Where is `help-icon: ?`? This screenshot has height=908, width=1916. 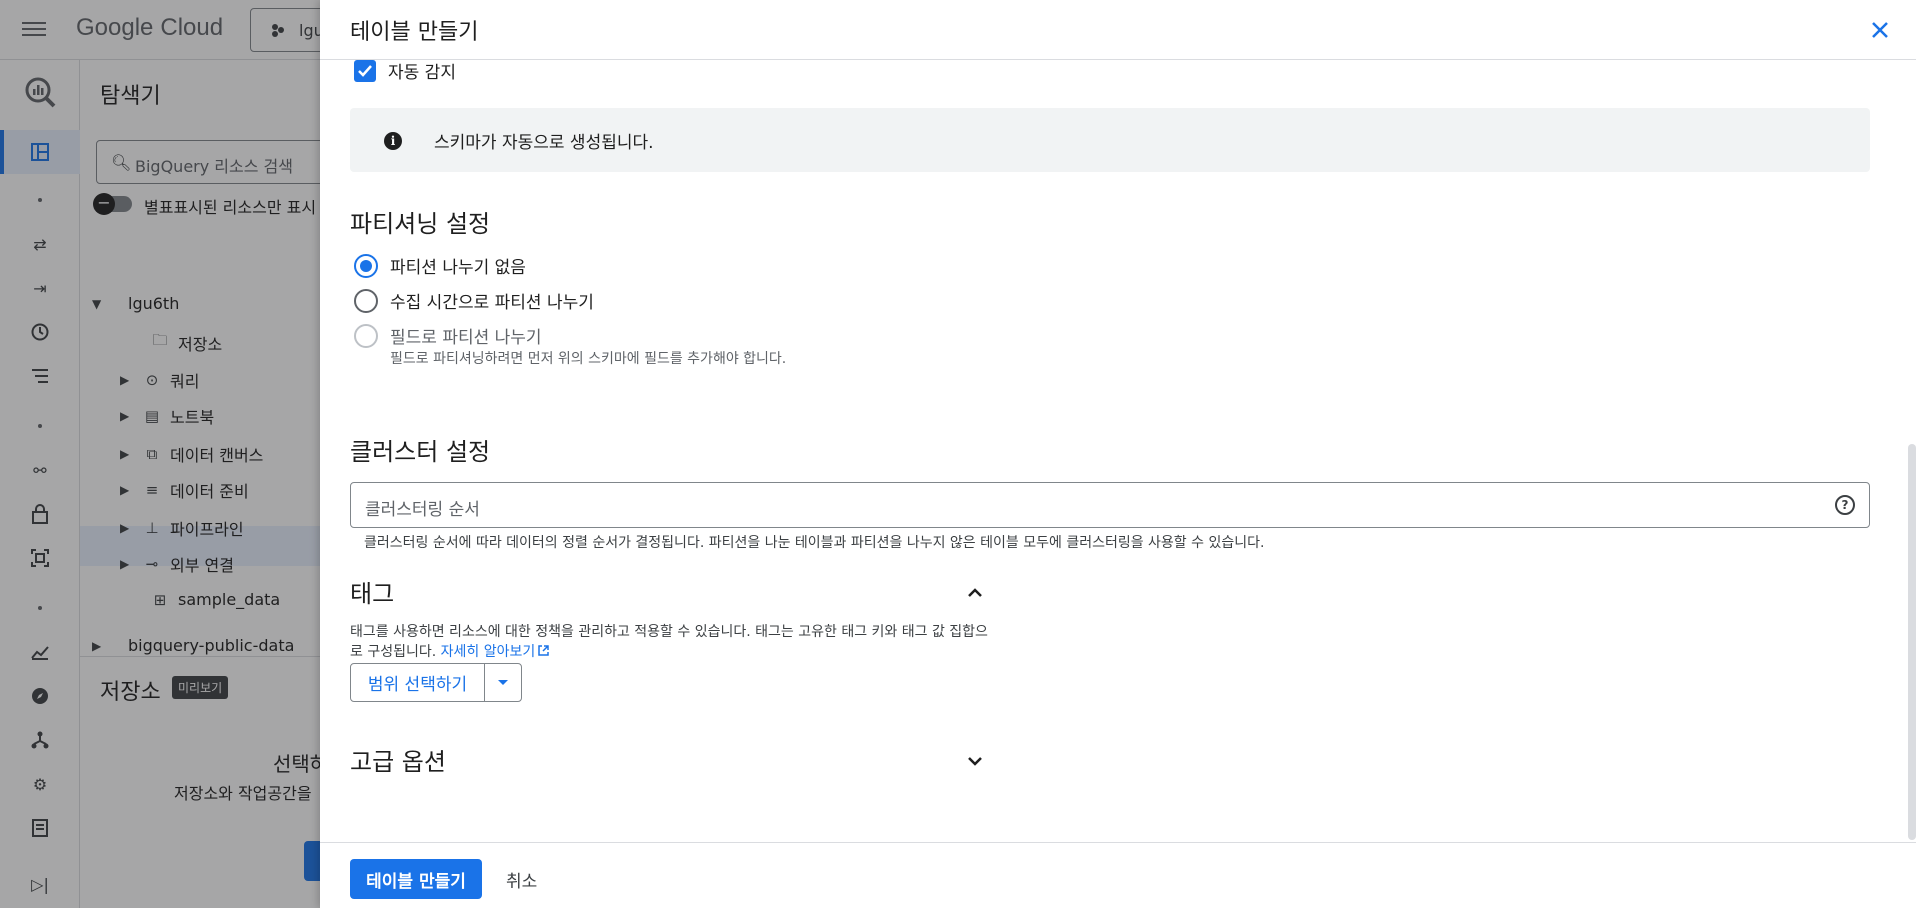
help-icon: ? is located at coordinates (1845, 505).